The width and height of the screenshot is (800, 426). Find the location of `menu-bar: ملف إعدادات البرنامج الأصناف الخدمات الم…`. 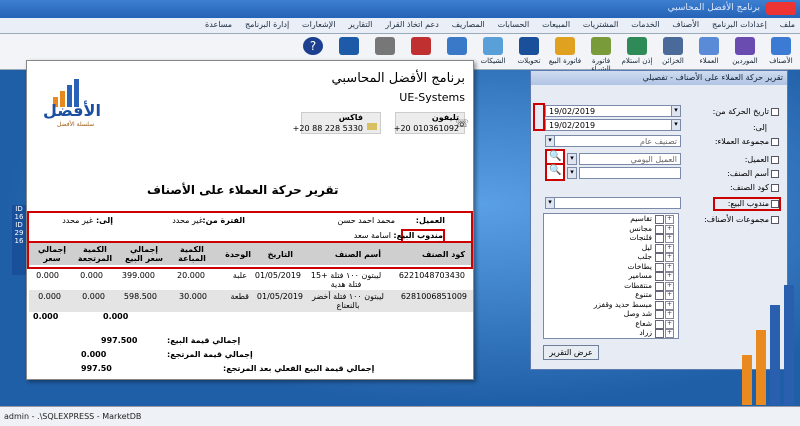

menu-bar: ملف إعدادات البرنامج الأصناف الخدمات الم… is located at coordinates (400, 26).